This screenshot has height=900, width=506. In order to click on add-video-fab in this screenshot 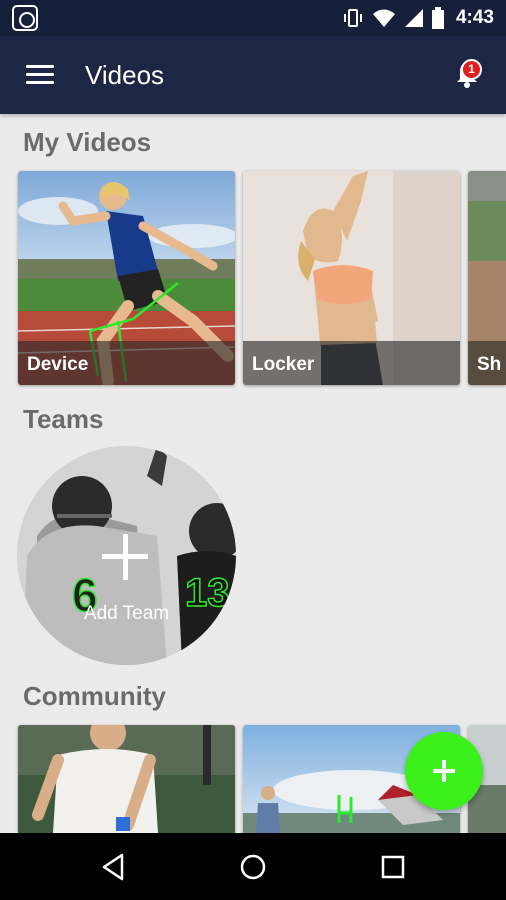, I will do `click(444, 771)`.